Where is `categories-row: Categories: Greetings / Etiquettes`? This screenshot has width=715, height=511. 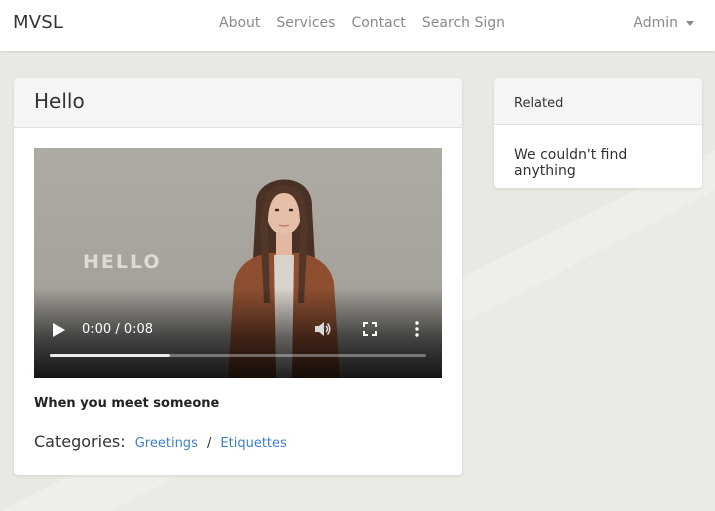 categories-row: Categories: Greetings / Etiquettes is located at coordinates (160, 441).